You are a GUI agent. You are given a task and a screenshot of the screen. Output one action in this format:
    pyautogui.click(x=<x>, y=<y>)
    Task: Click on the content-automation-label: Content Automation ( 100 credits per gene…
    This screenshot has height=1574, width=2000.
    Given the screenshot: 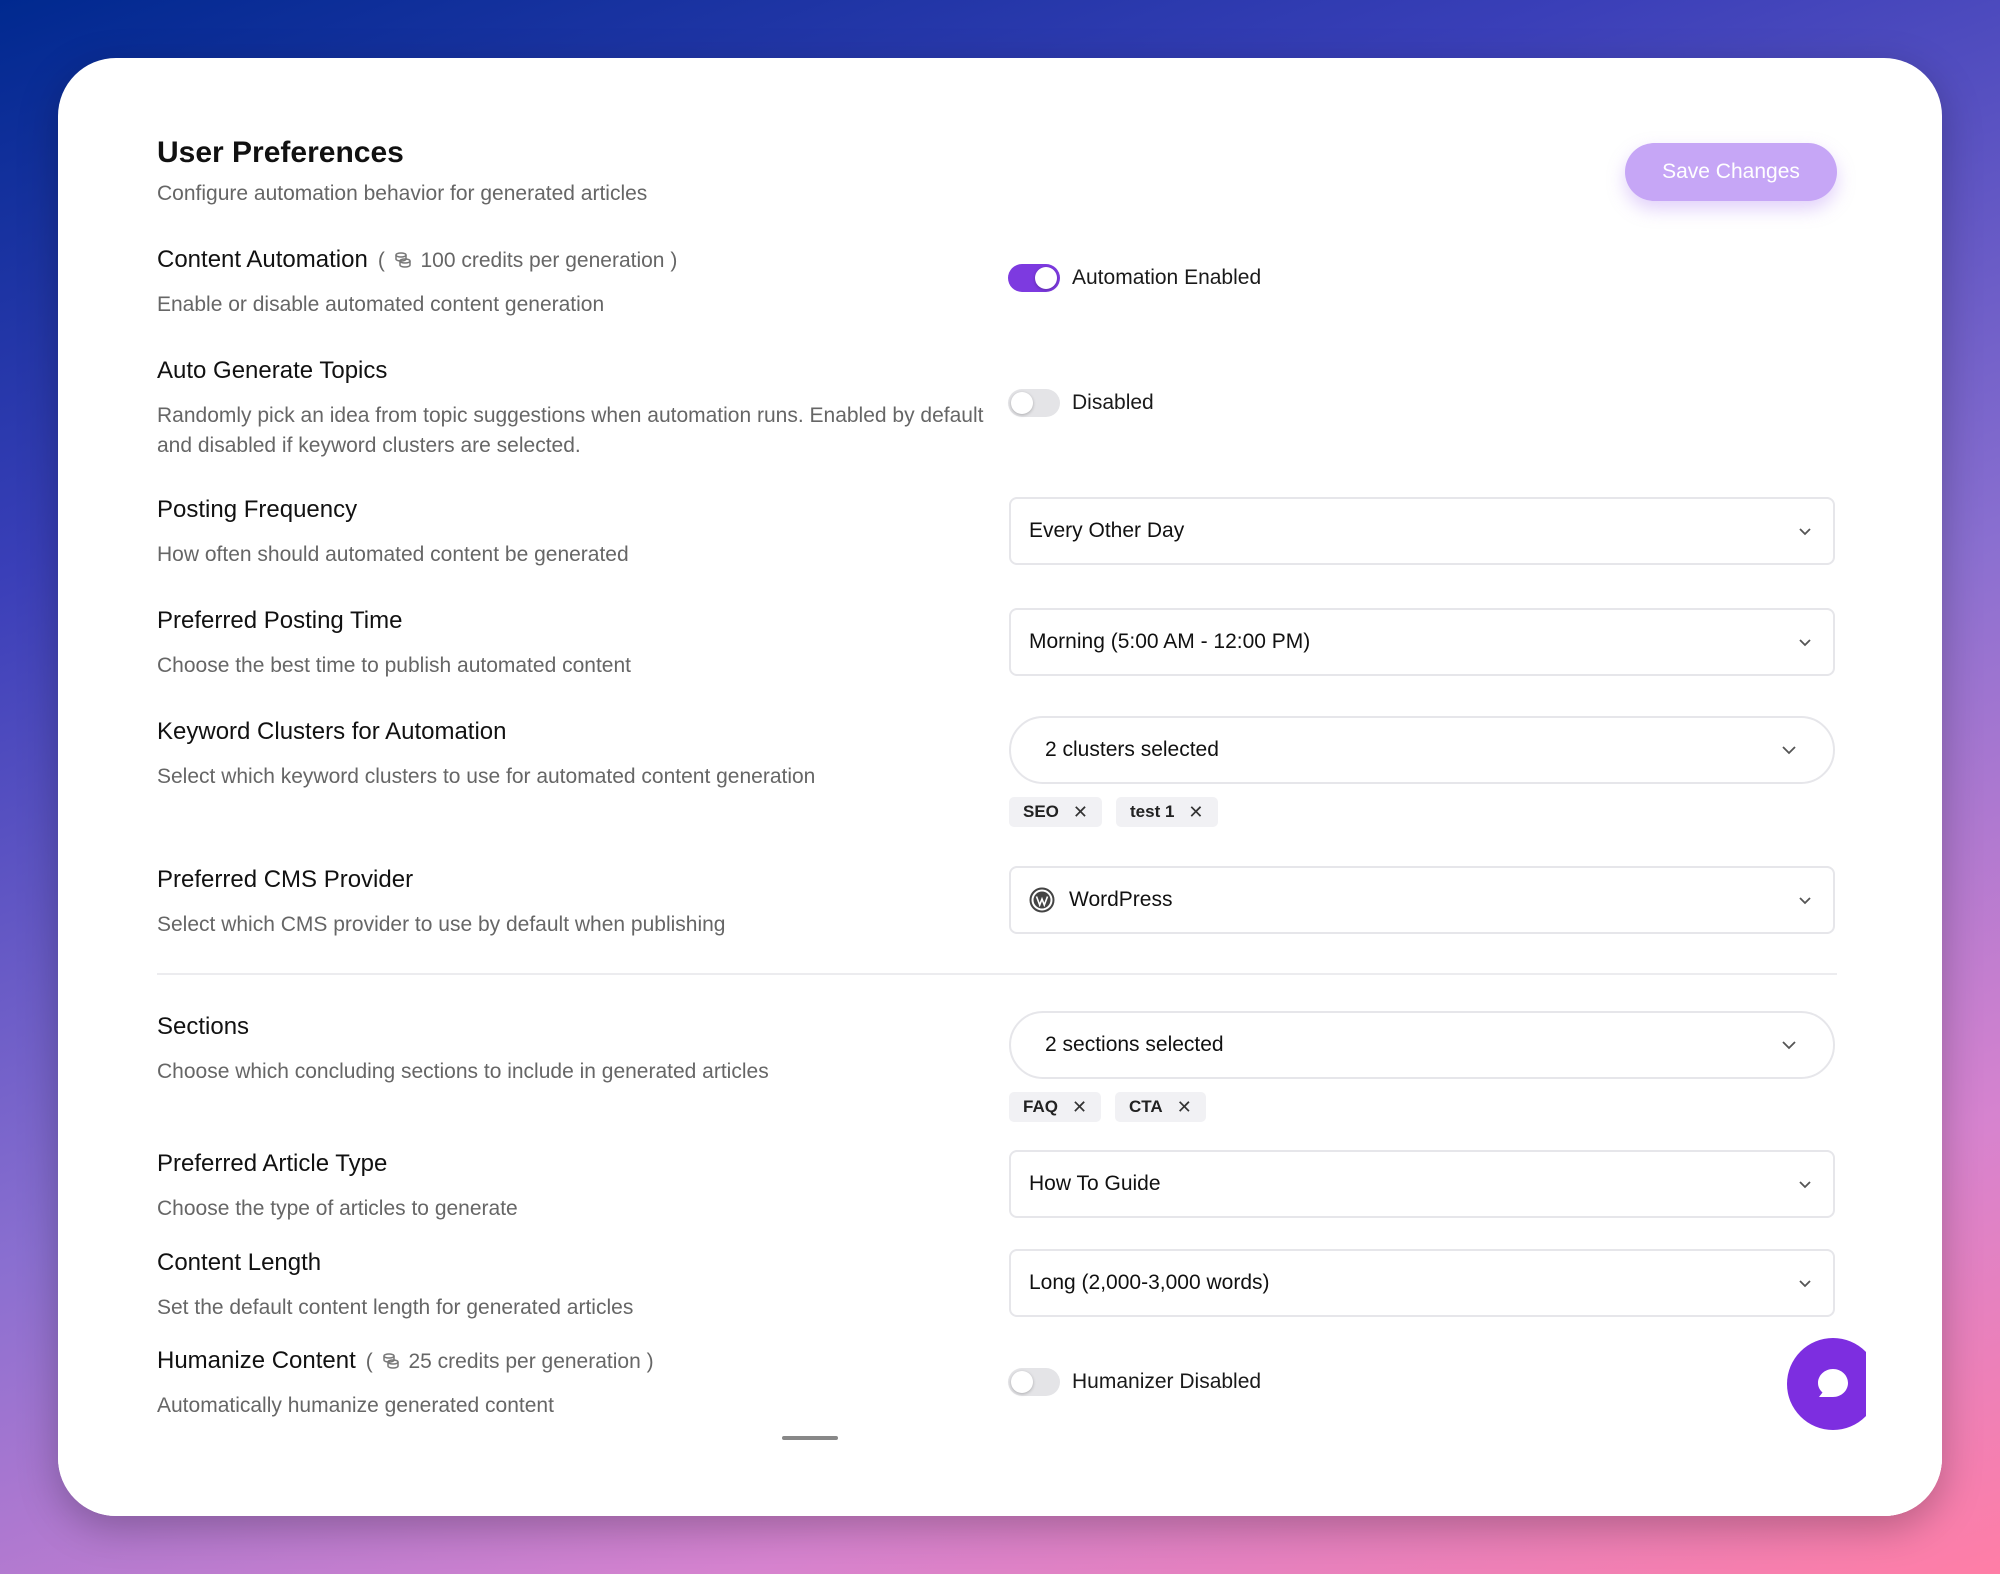 What is the action you would take?
    pyautogui.click(x=417, y=260)
    